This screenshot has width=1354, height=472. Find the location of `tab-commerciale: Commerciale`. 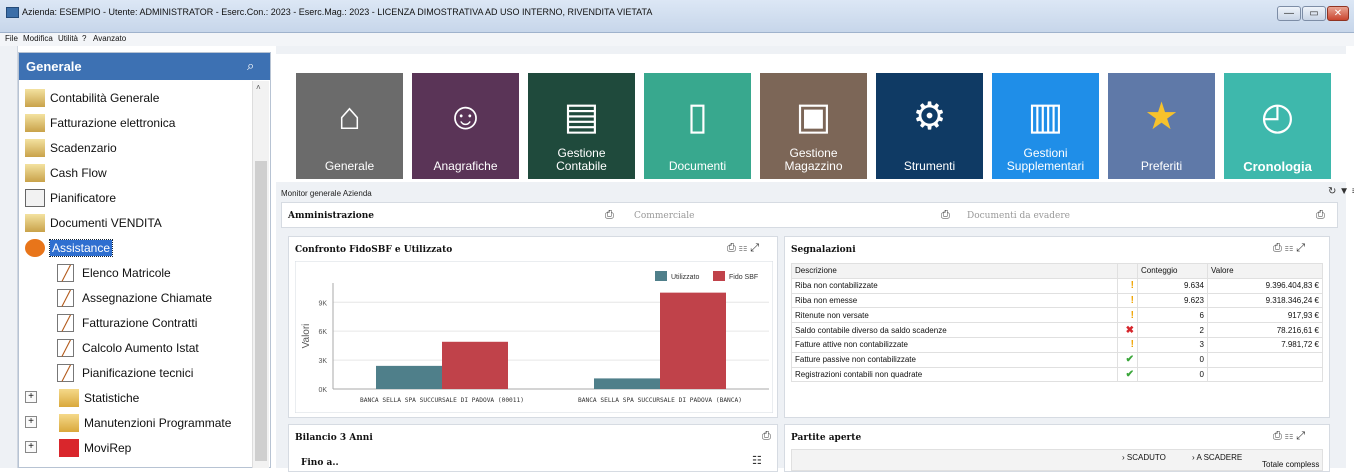

tab-commerciale: Commerciale is located at coordinates (664, 216).